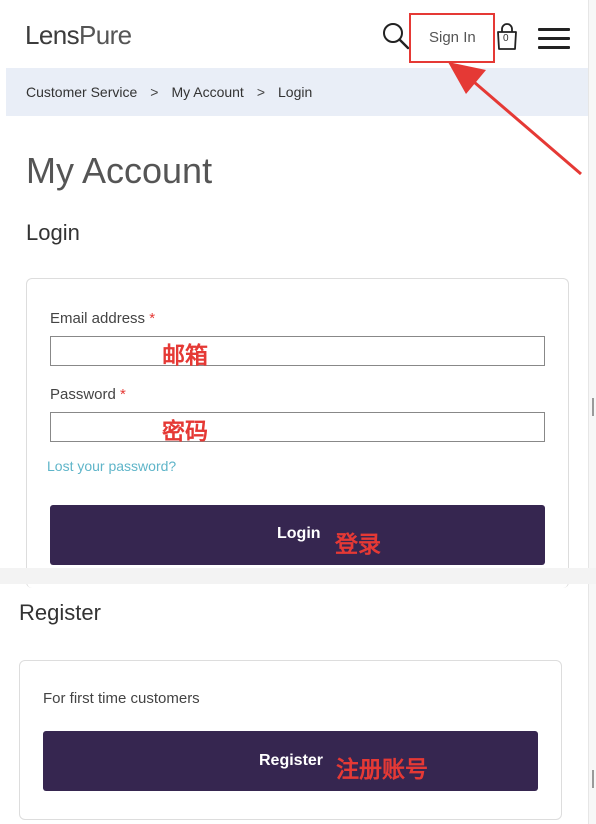 This screenshot has height=824, width=596. I want to click on breadcrumb-customer-service: Customer Service, so click(81, 92).